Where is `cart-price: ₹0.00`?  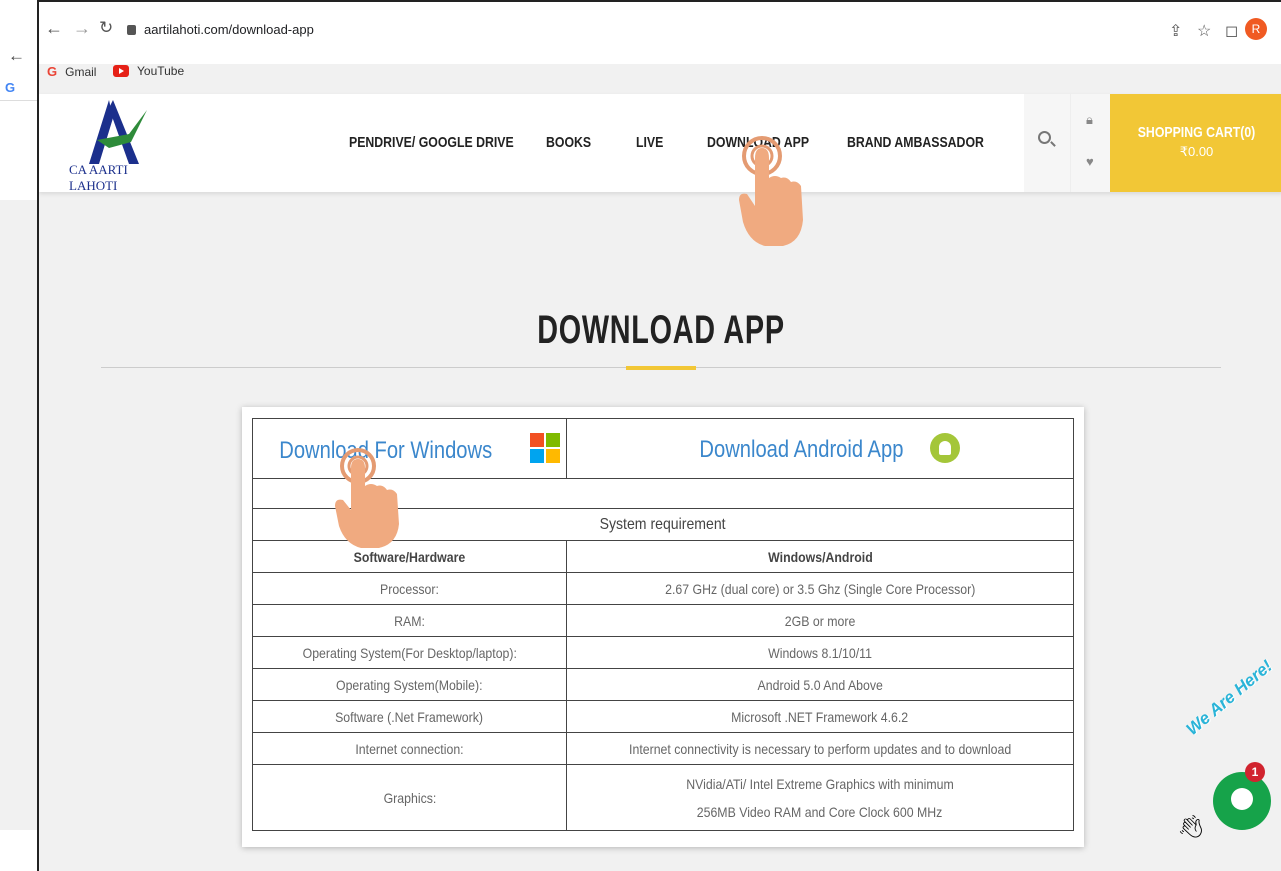 cart-price: ₹0.00 is located at coordinates (1196, 151).